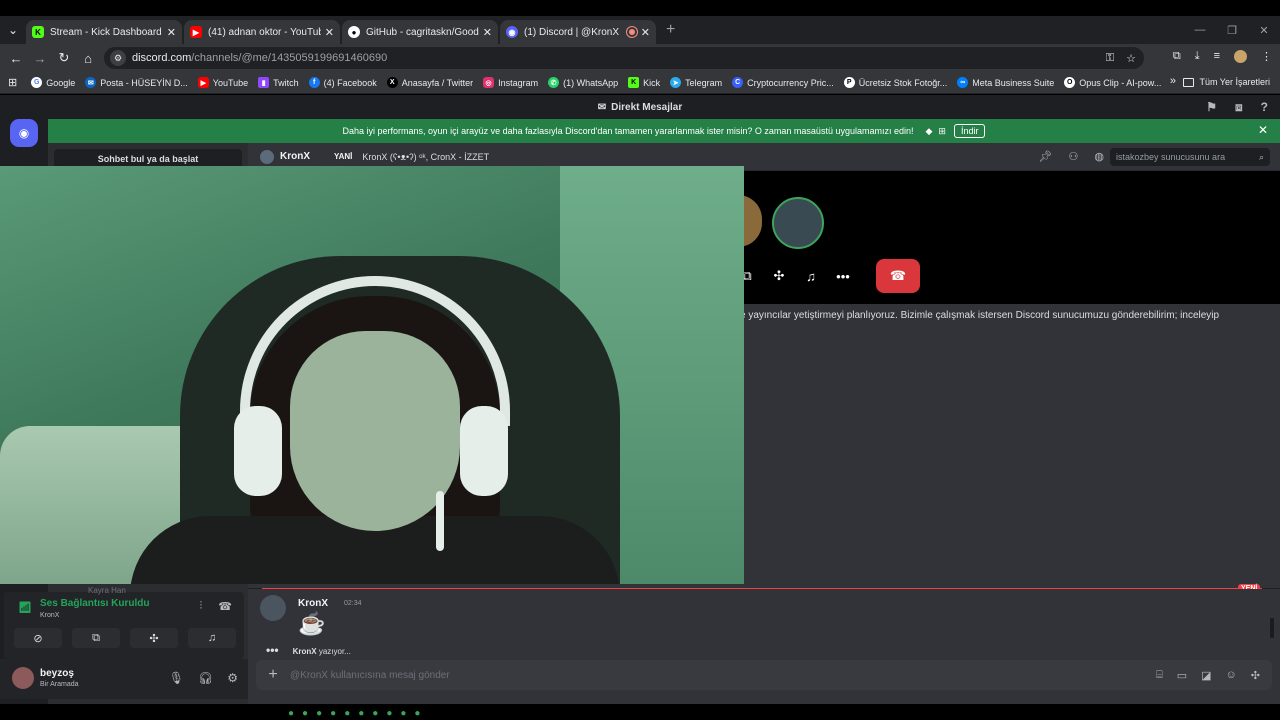 The width and height of the screenshot is (1280, 720). I want to click on media-icon: ≡, so click(1217, 56).